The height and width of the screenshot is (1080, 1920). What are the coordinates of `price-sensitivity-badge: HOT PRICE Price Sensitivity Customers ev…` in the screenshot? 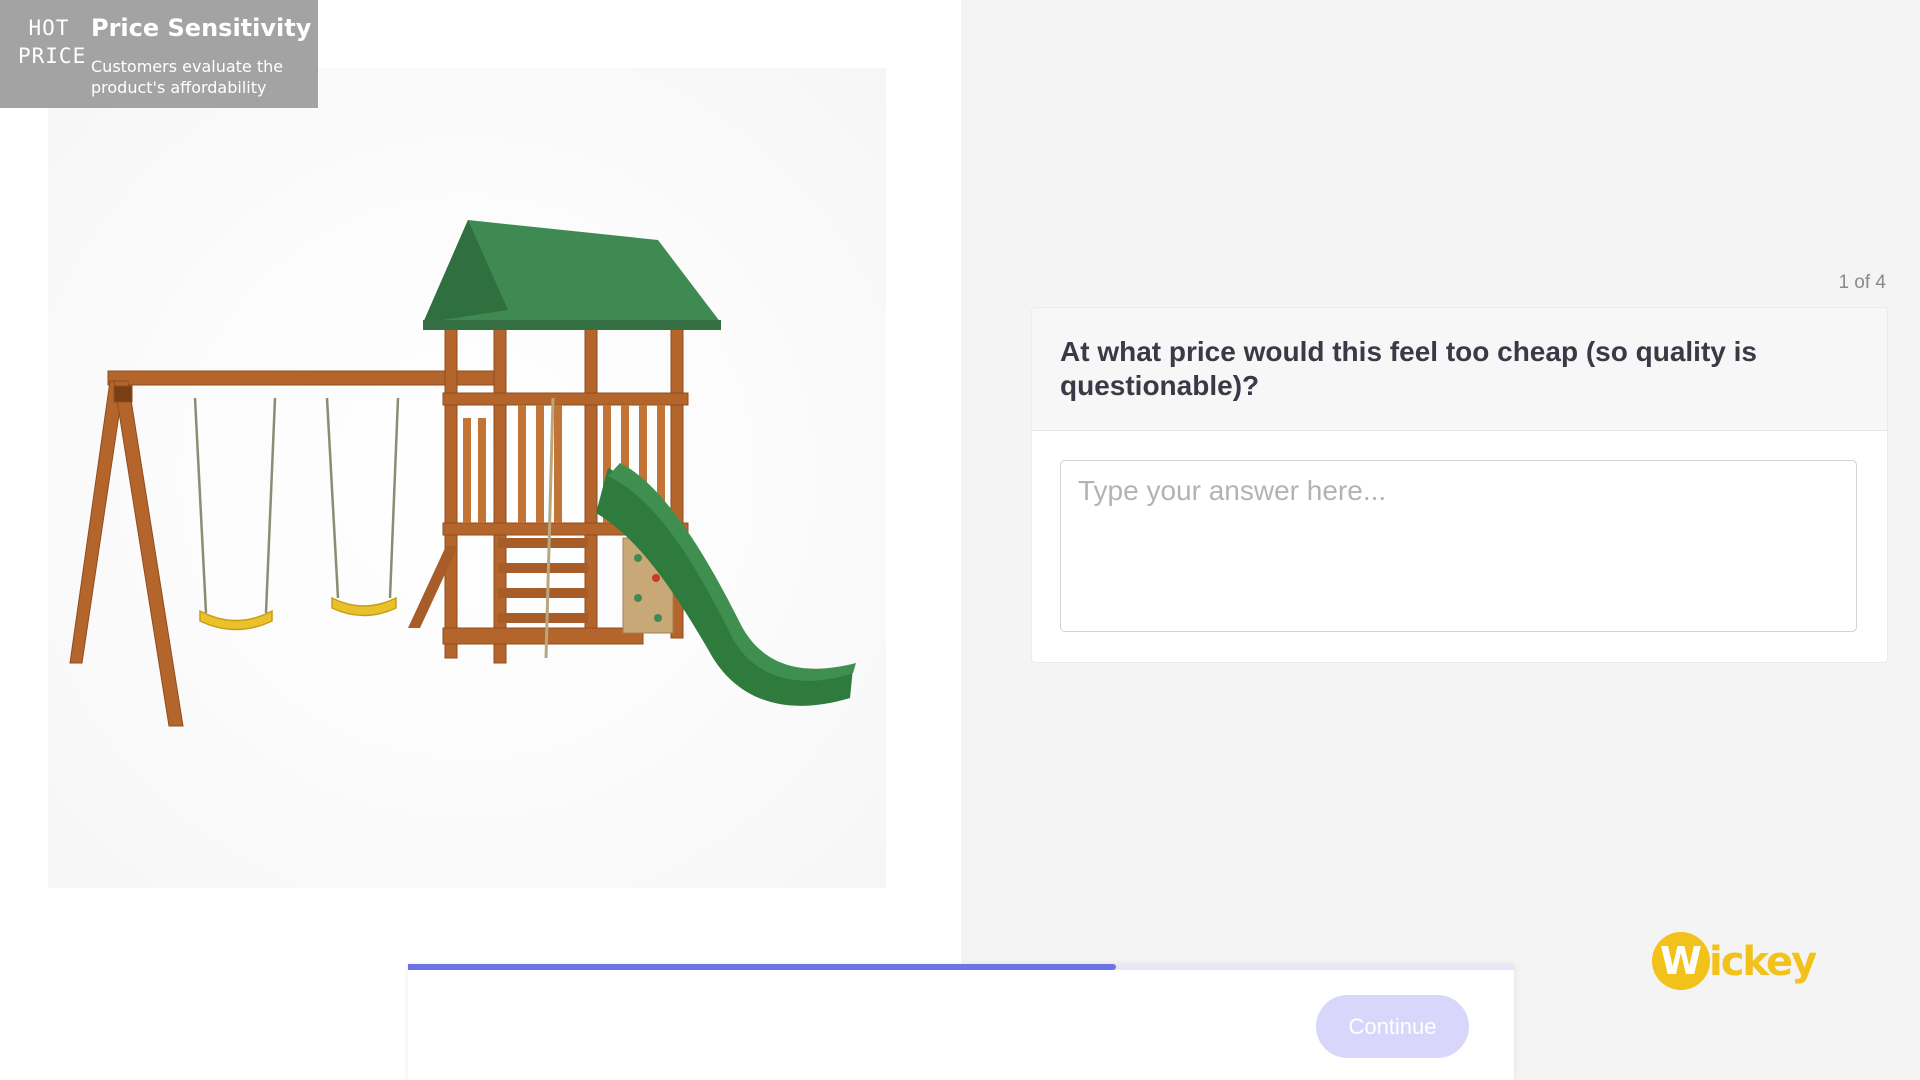 It's located at (159, 54).